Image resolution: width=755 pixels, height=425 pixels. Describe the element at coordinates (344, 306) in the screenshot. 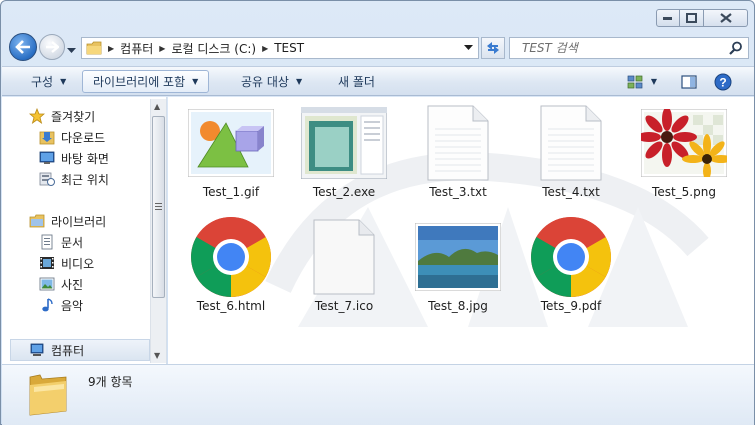

I see `file-name: Test_7.ico` at that location.